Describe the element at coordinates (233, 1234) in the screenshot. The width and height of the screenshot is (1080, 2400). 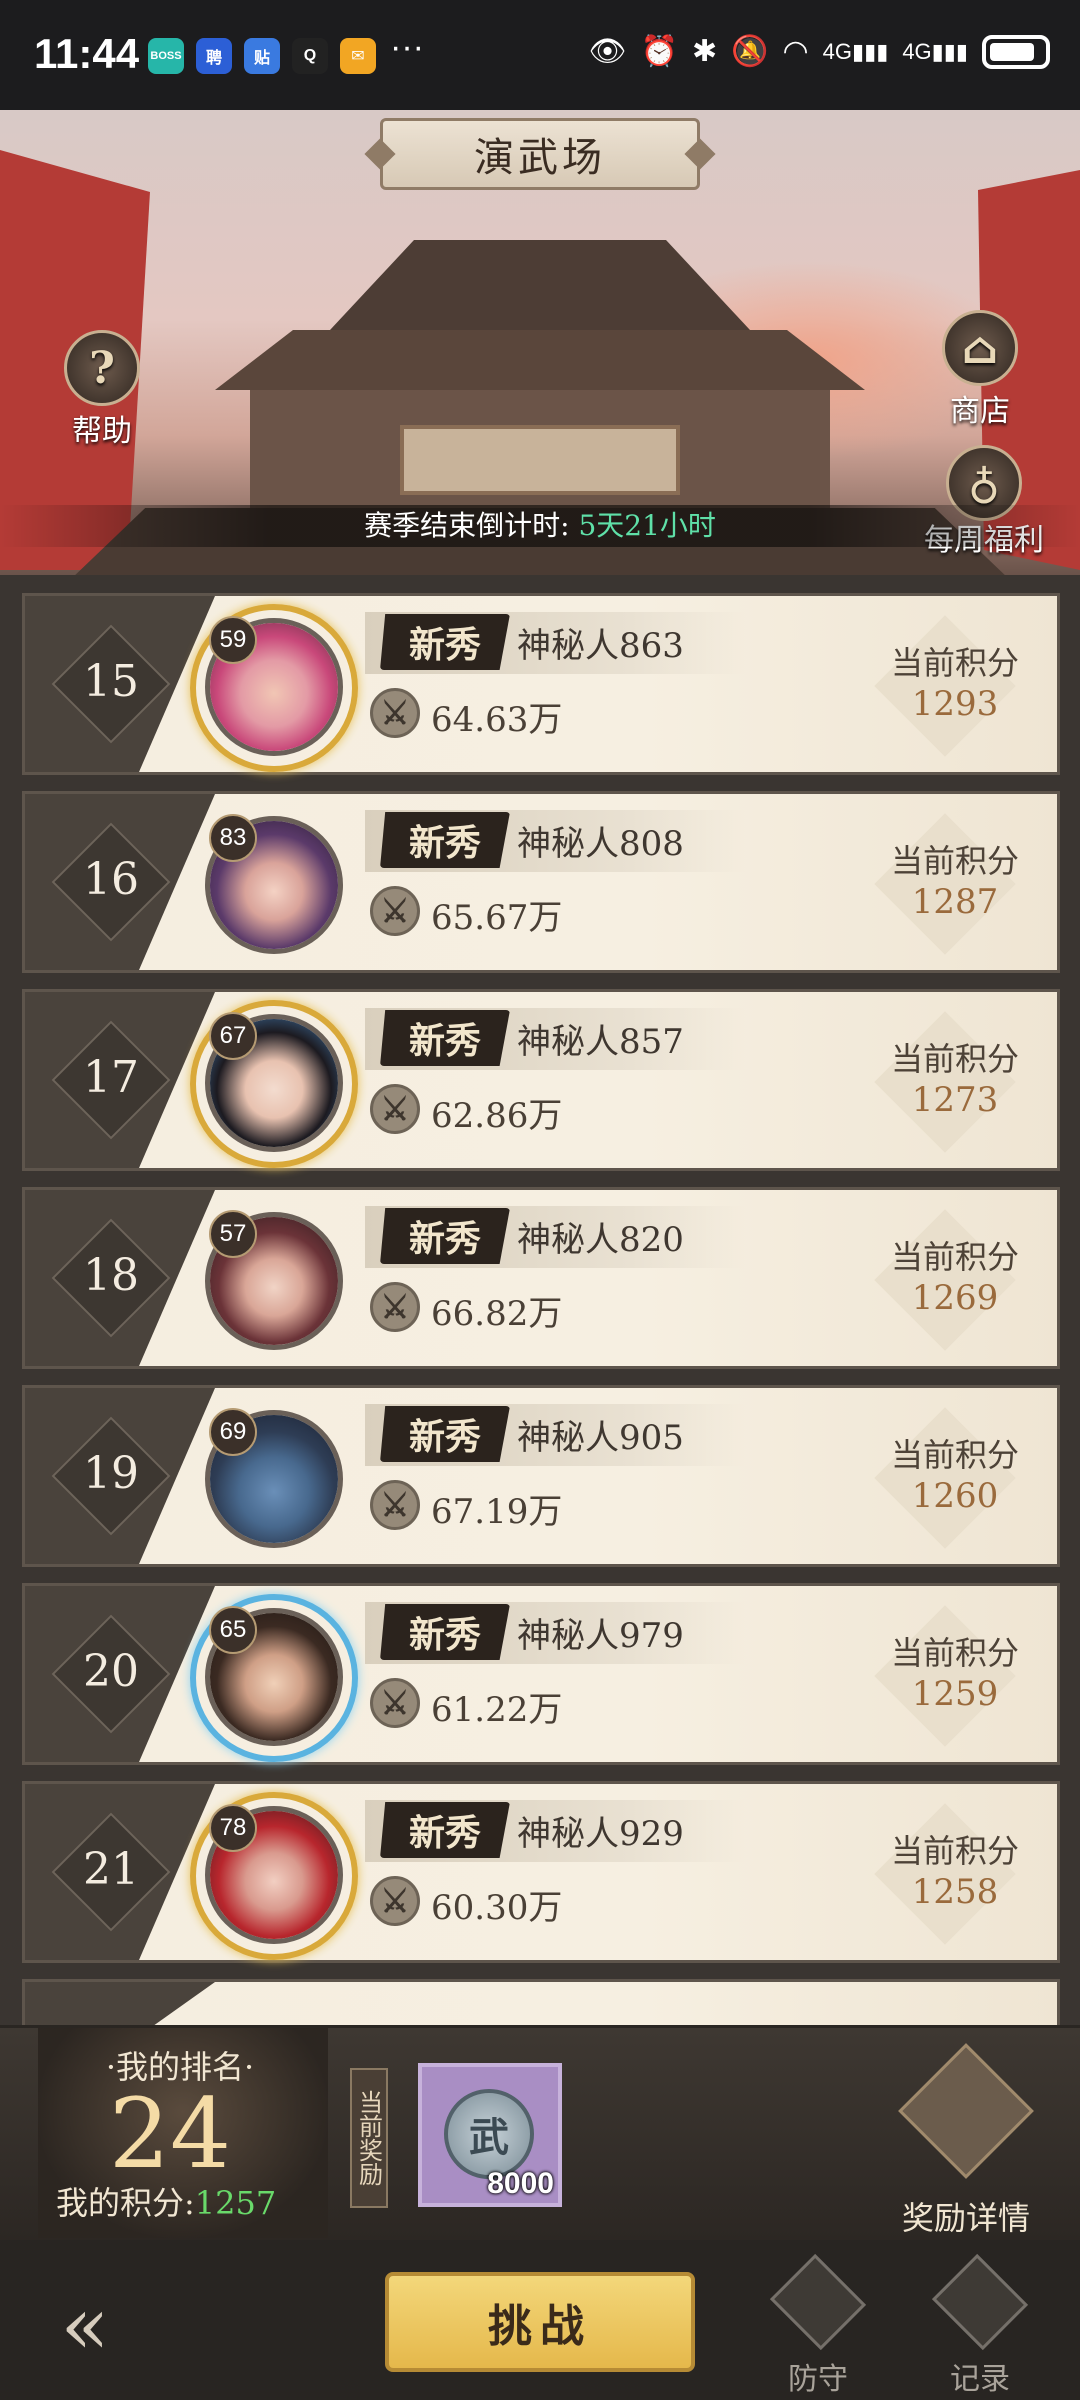
I see `level-badge: 57` at that location.